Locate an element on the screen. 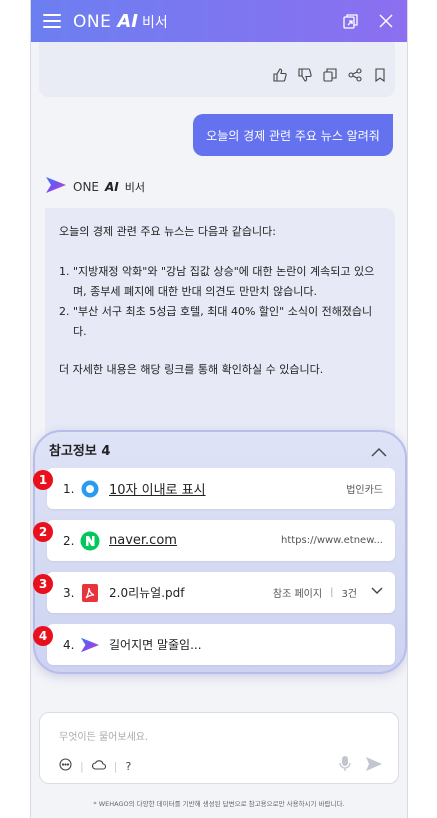  reference-meta-count: 3건 is located at coordinates (349, 594).